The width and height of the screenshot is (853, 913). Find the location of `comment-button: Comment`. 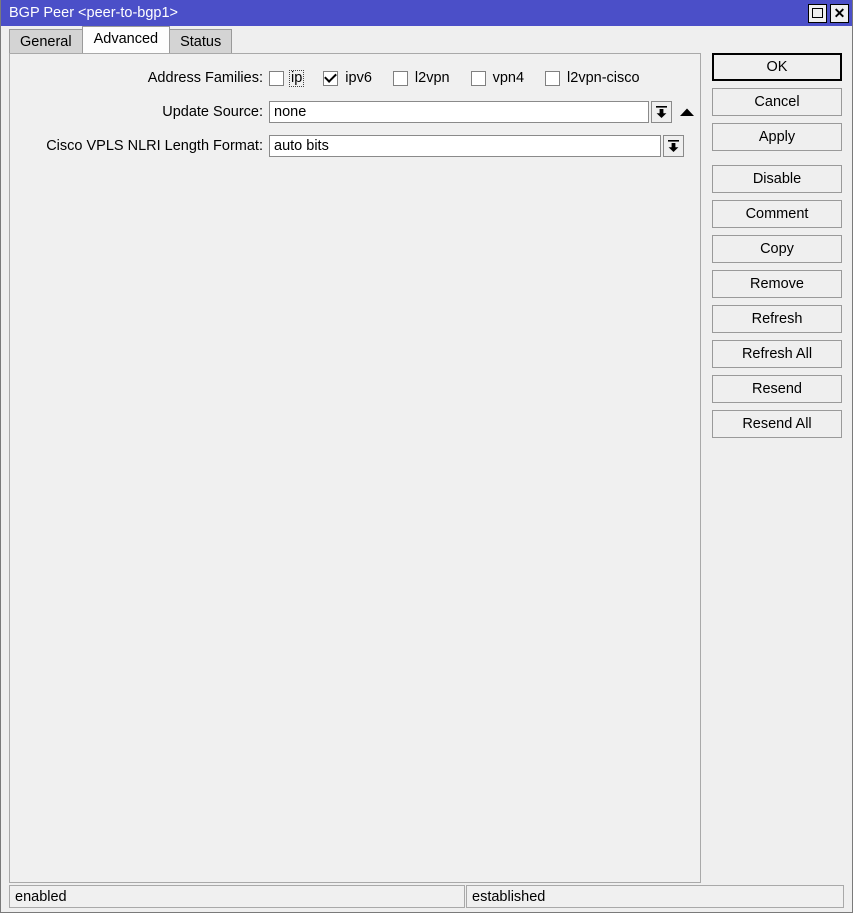

comment-button: Comment is located at coordinates (777, 214).